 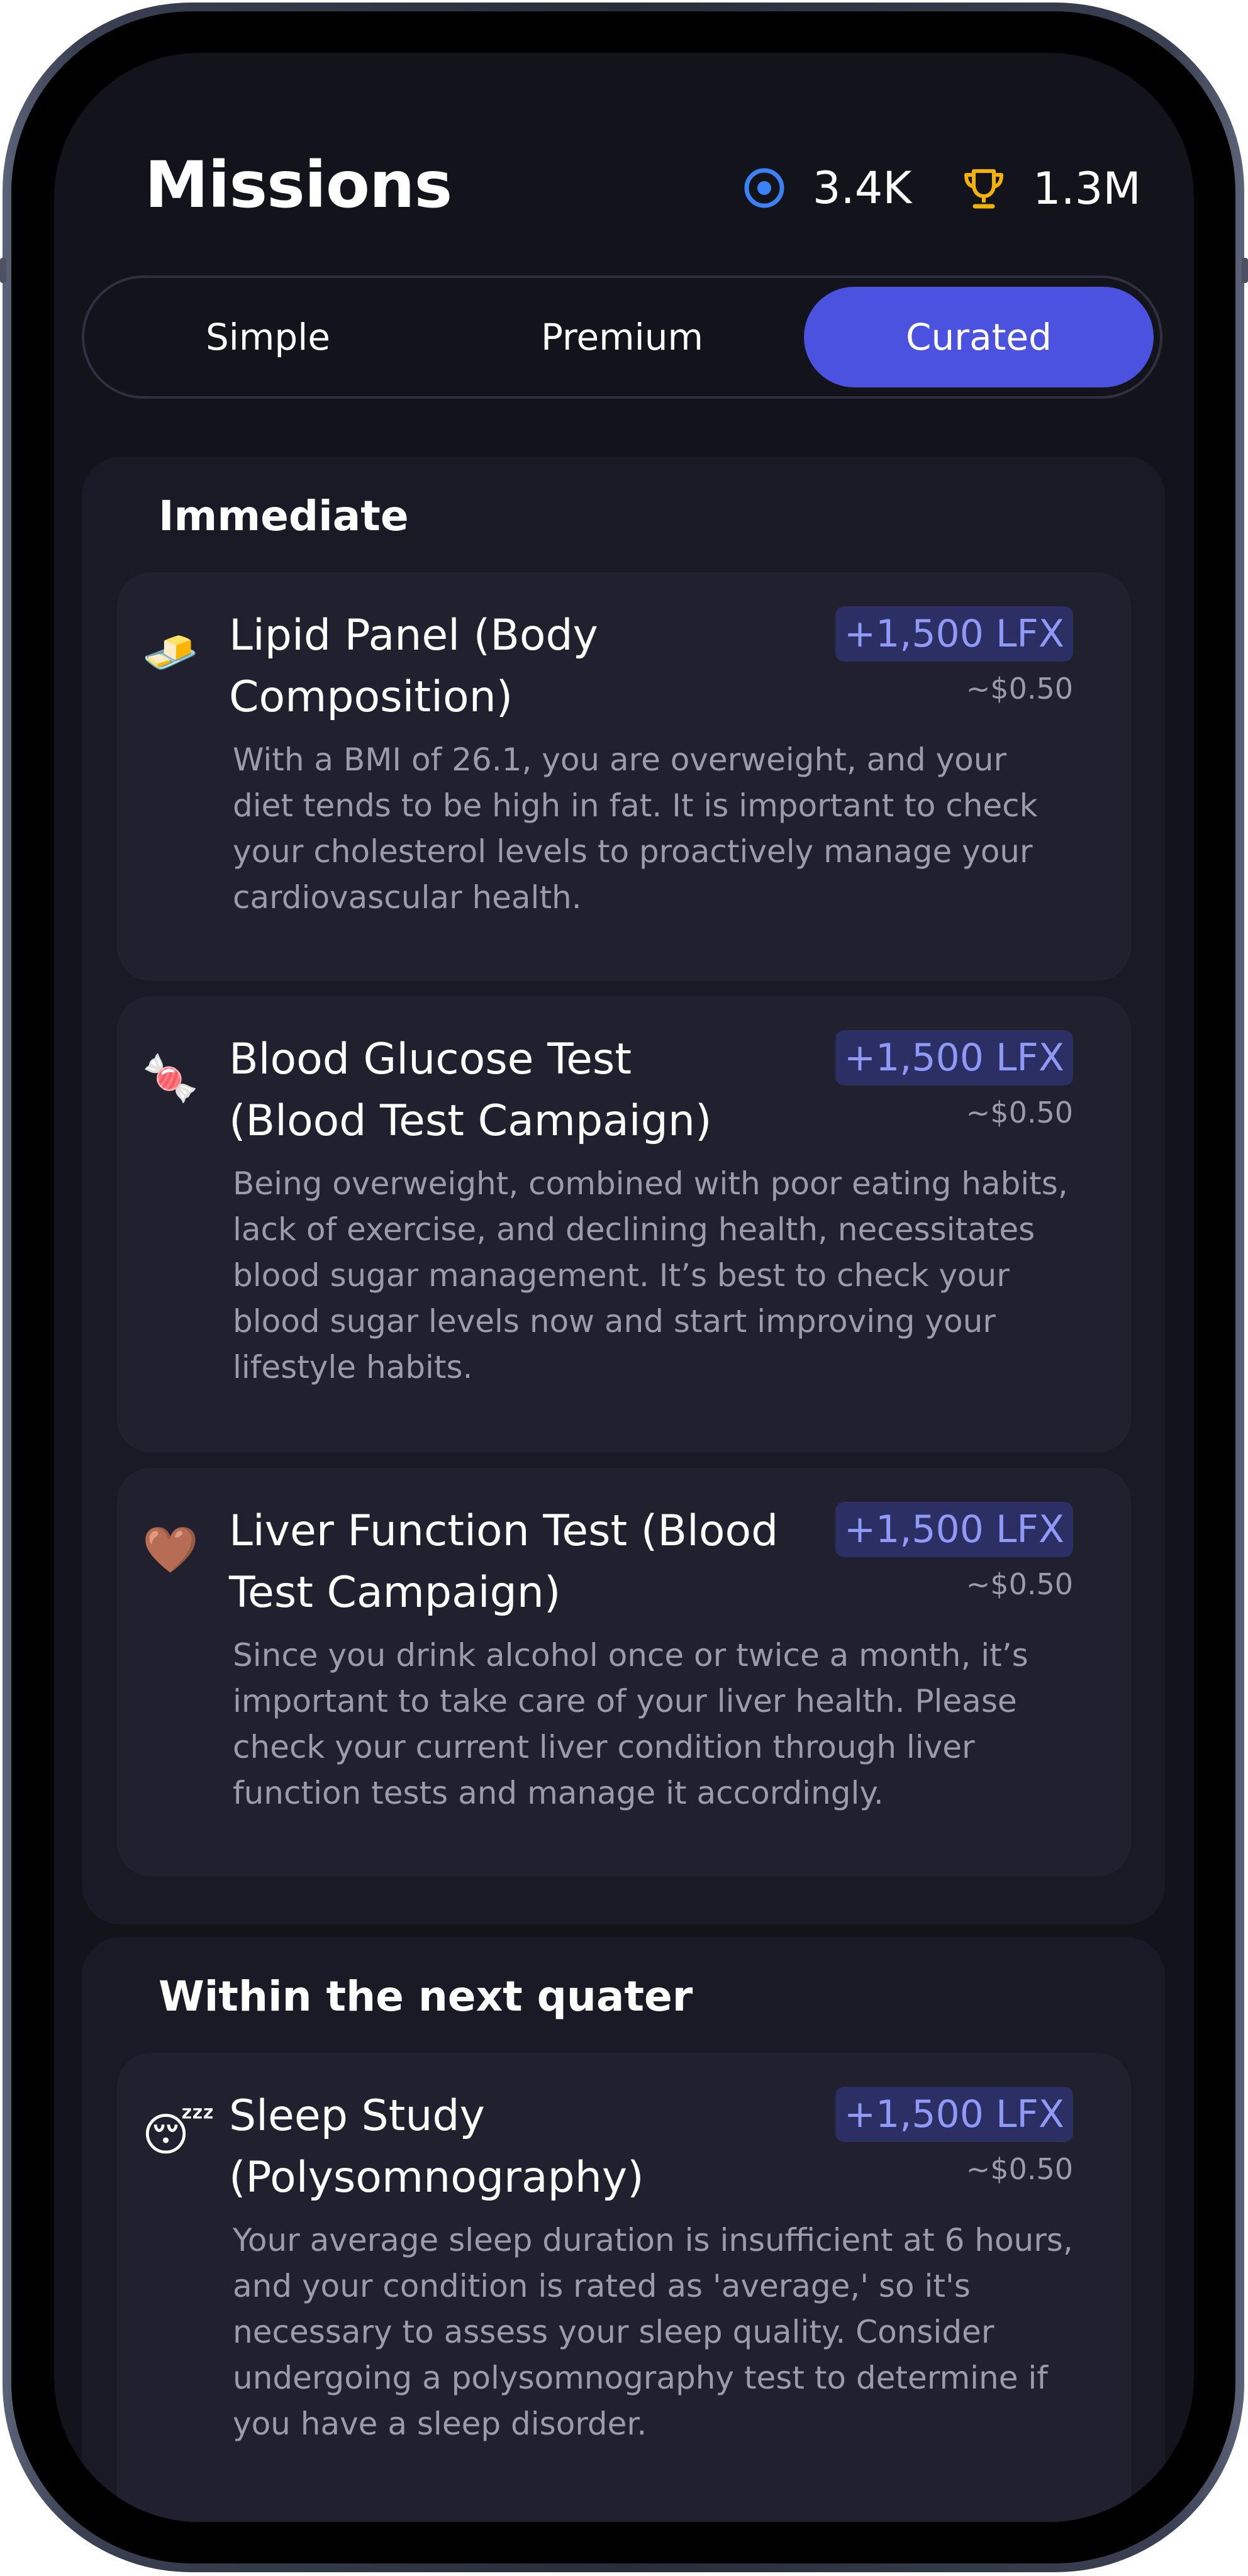 I want to click on coin-balance: 3.4K, so click(x=826, y=188).